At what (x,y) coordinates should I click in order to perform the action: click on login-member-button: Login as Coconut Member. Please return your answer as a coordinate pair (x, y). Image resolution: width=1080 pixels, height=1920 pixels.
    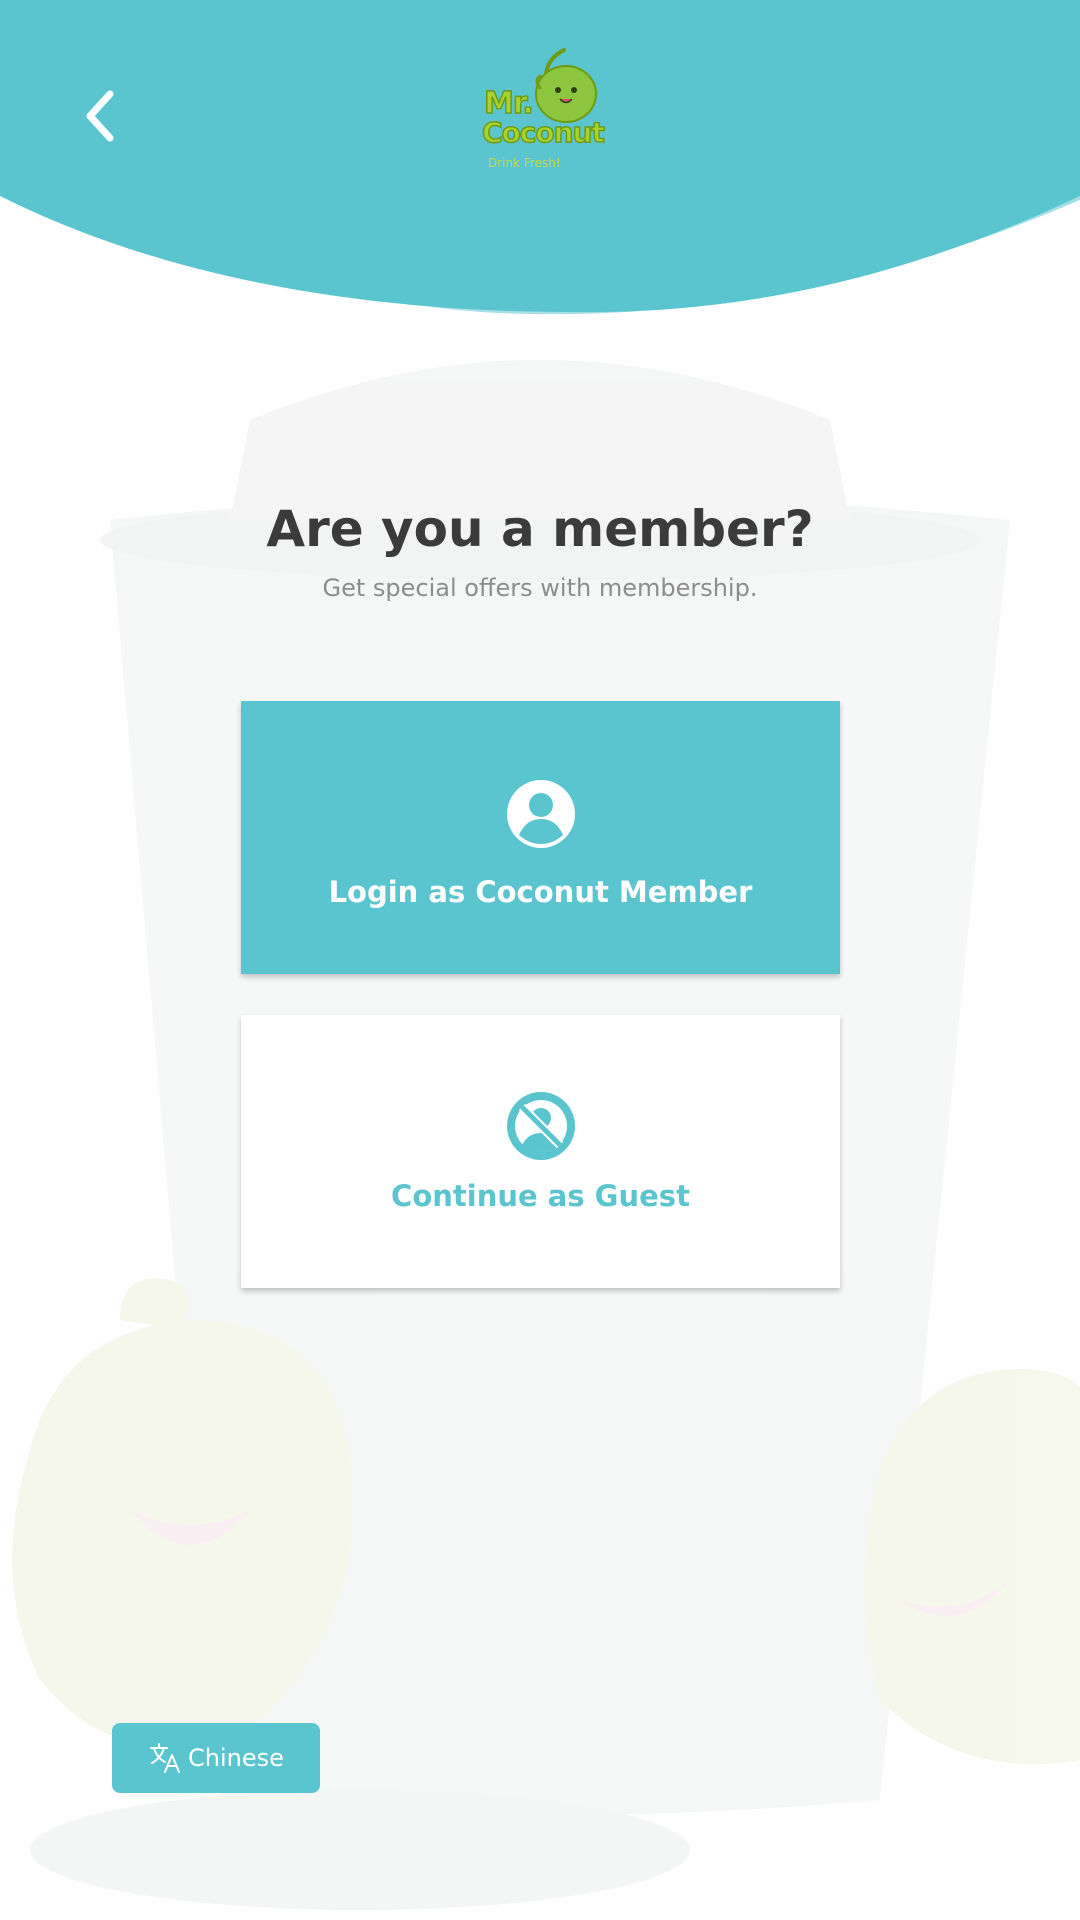
    Looking at the image, I should click on (540, 837).